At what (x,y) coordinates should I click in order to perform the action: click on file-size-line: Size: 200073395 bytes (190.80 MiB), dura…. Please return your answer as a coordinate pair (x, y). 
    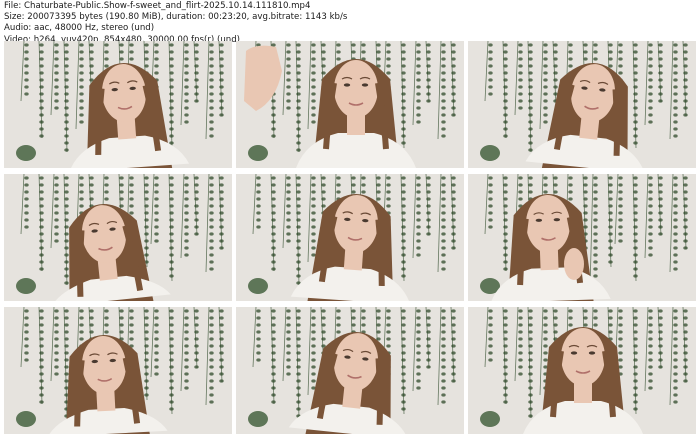
    Looking at the image, I should click on (176, 17).